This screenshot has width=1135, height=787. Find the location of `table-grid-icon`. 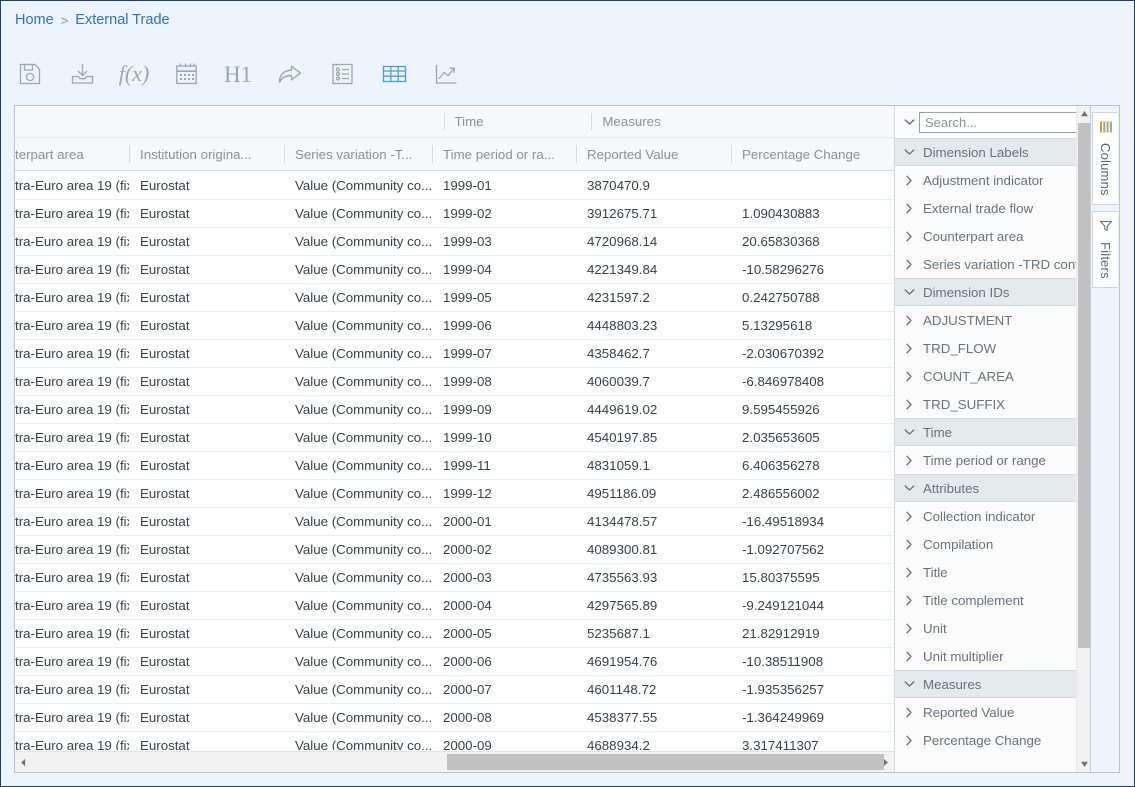

table-grid-icon is located at coordinates (394, 74).